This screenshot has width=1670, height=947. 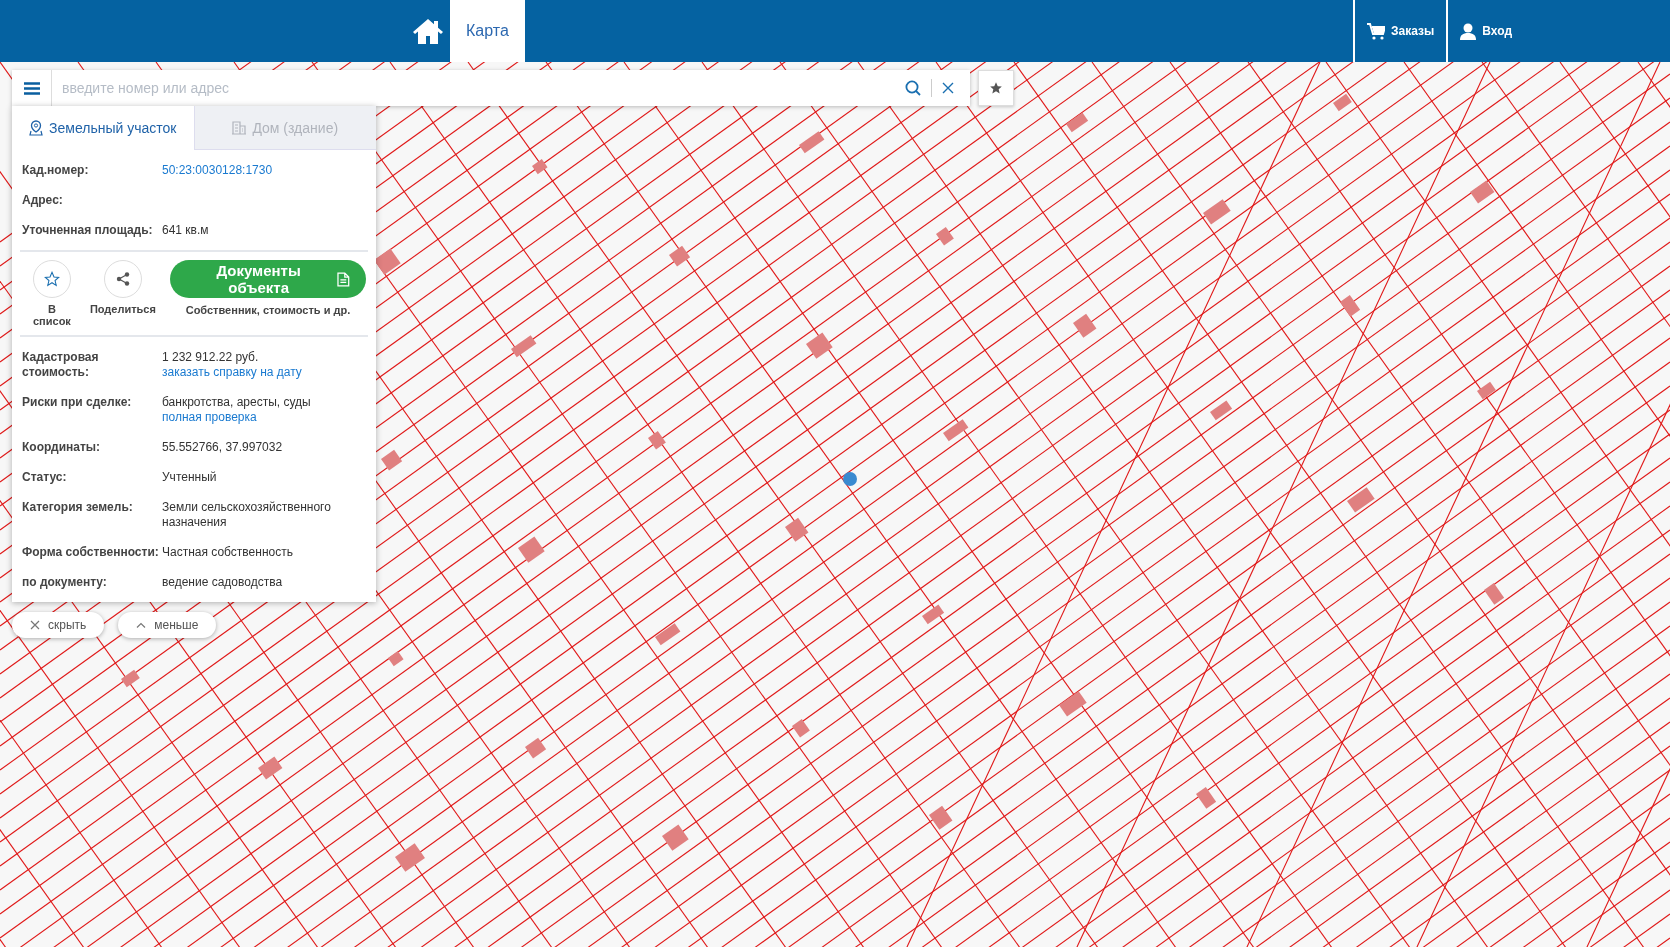 What do you see at coordinates (122, 287) in the screenshot?
I see `share-button: Поделиться` at bounding box center [122, 287].